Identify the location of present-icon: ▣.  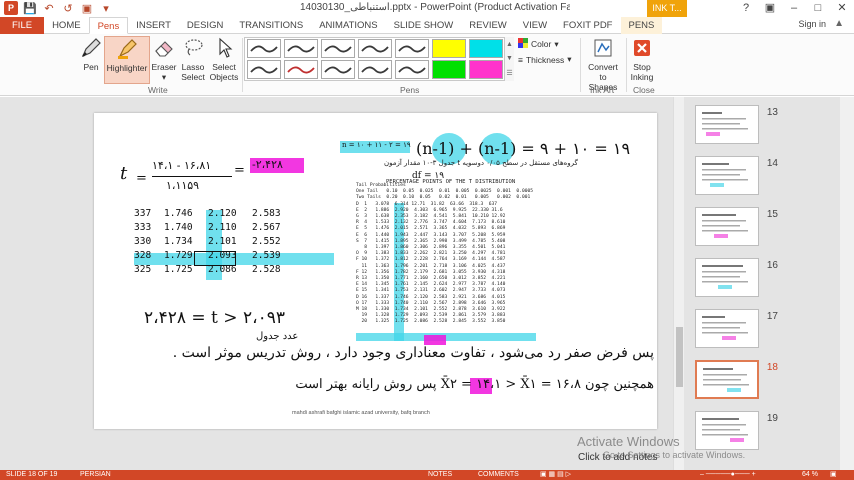
(87, 8).